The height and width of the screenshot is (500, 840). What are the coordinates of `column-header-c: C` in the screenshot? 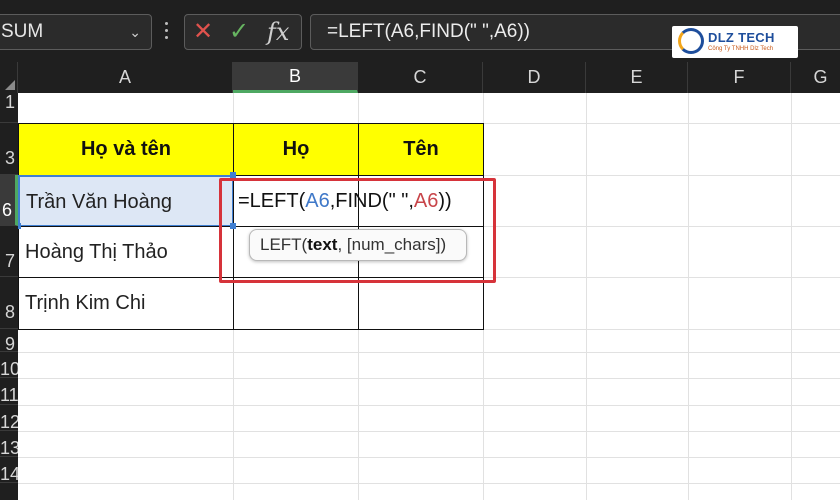 It's located at (420, 77).